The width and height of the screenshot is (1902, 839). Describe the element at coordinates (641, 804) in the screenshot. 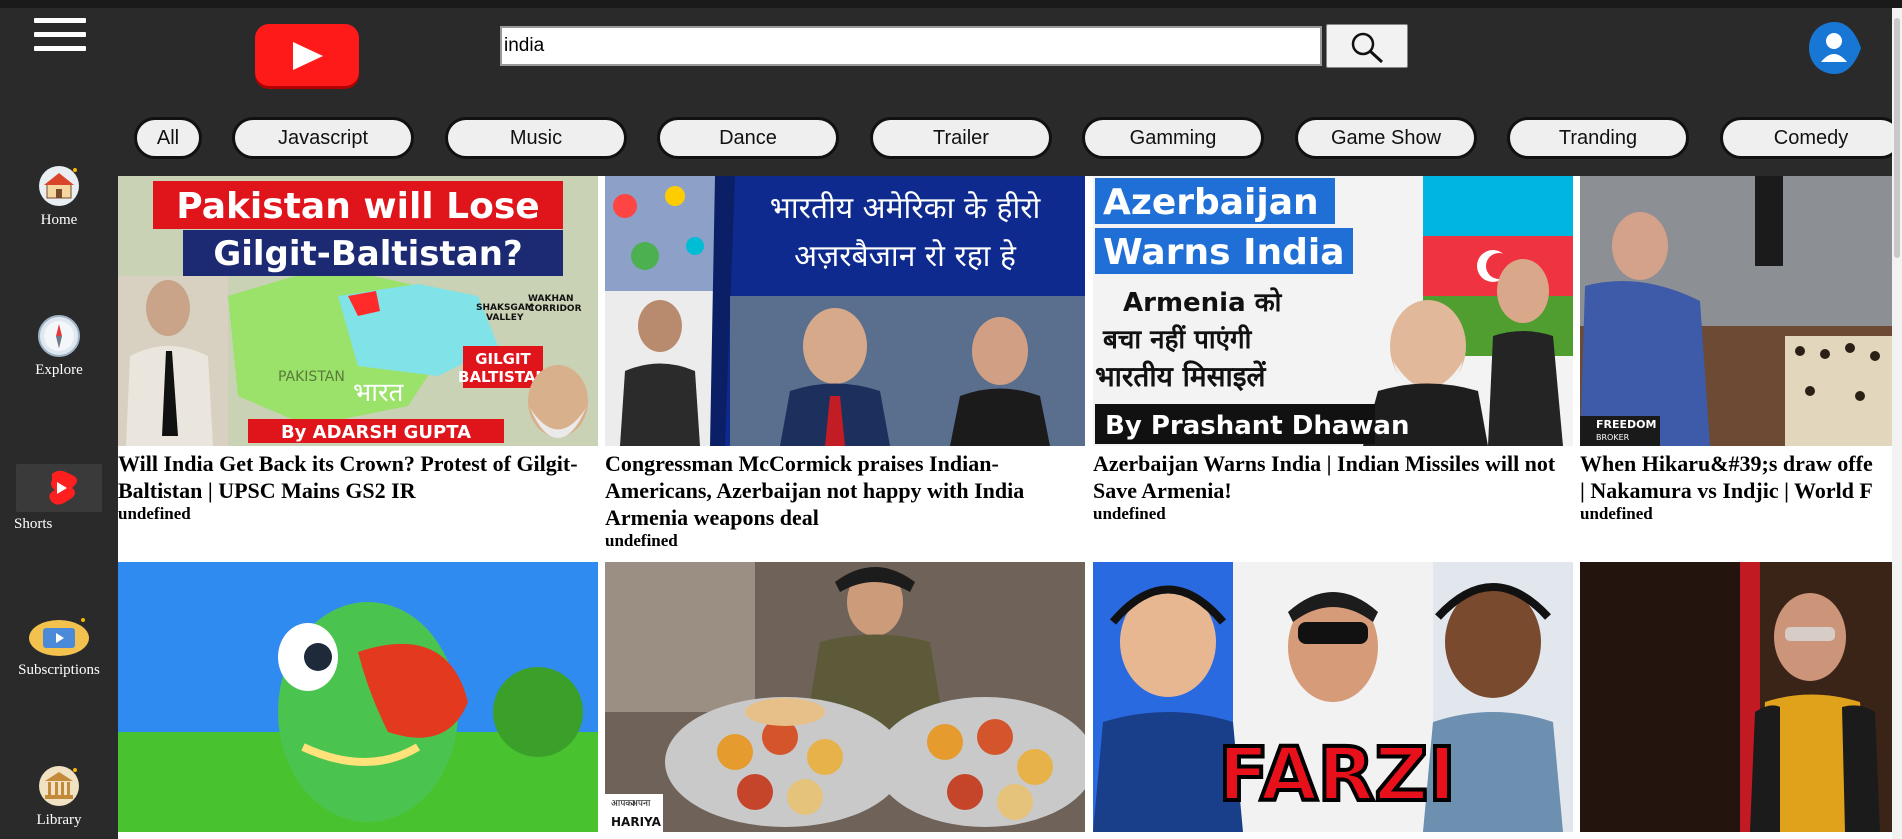

I see `thumb-text: अपना` at that location.